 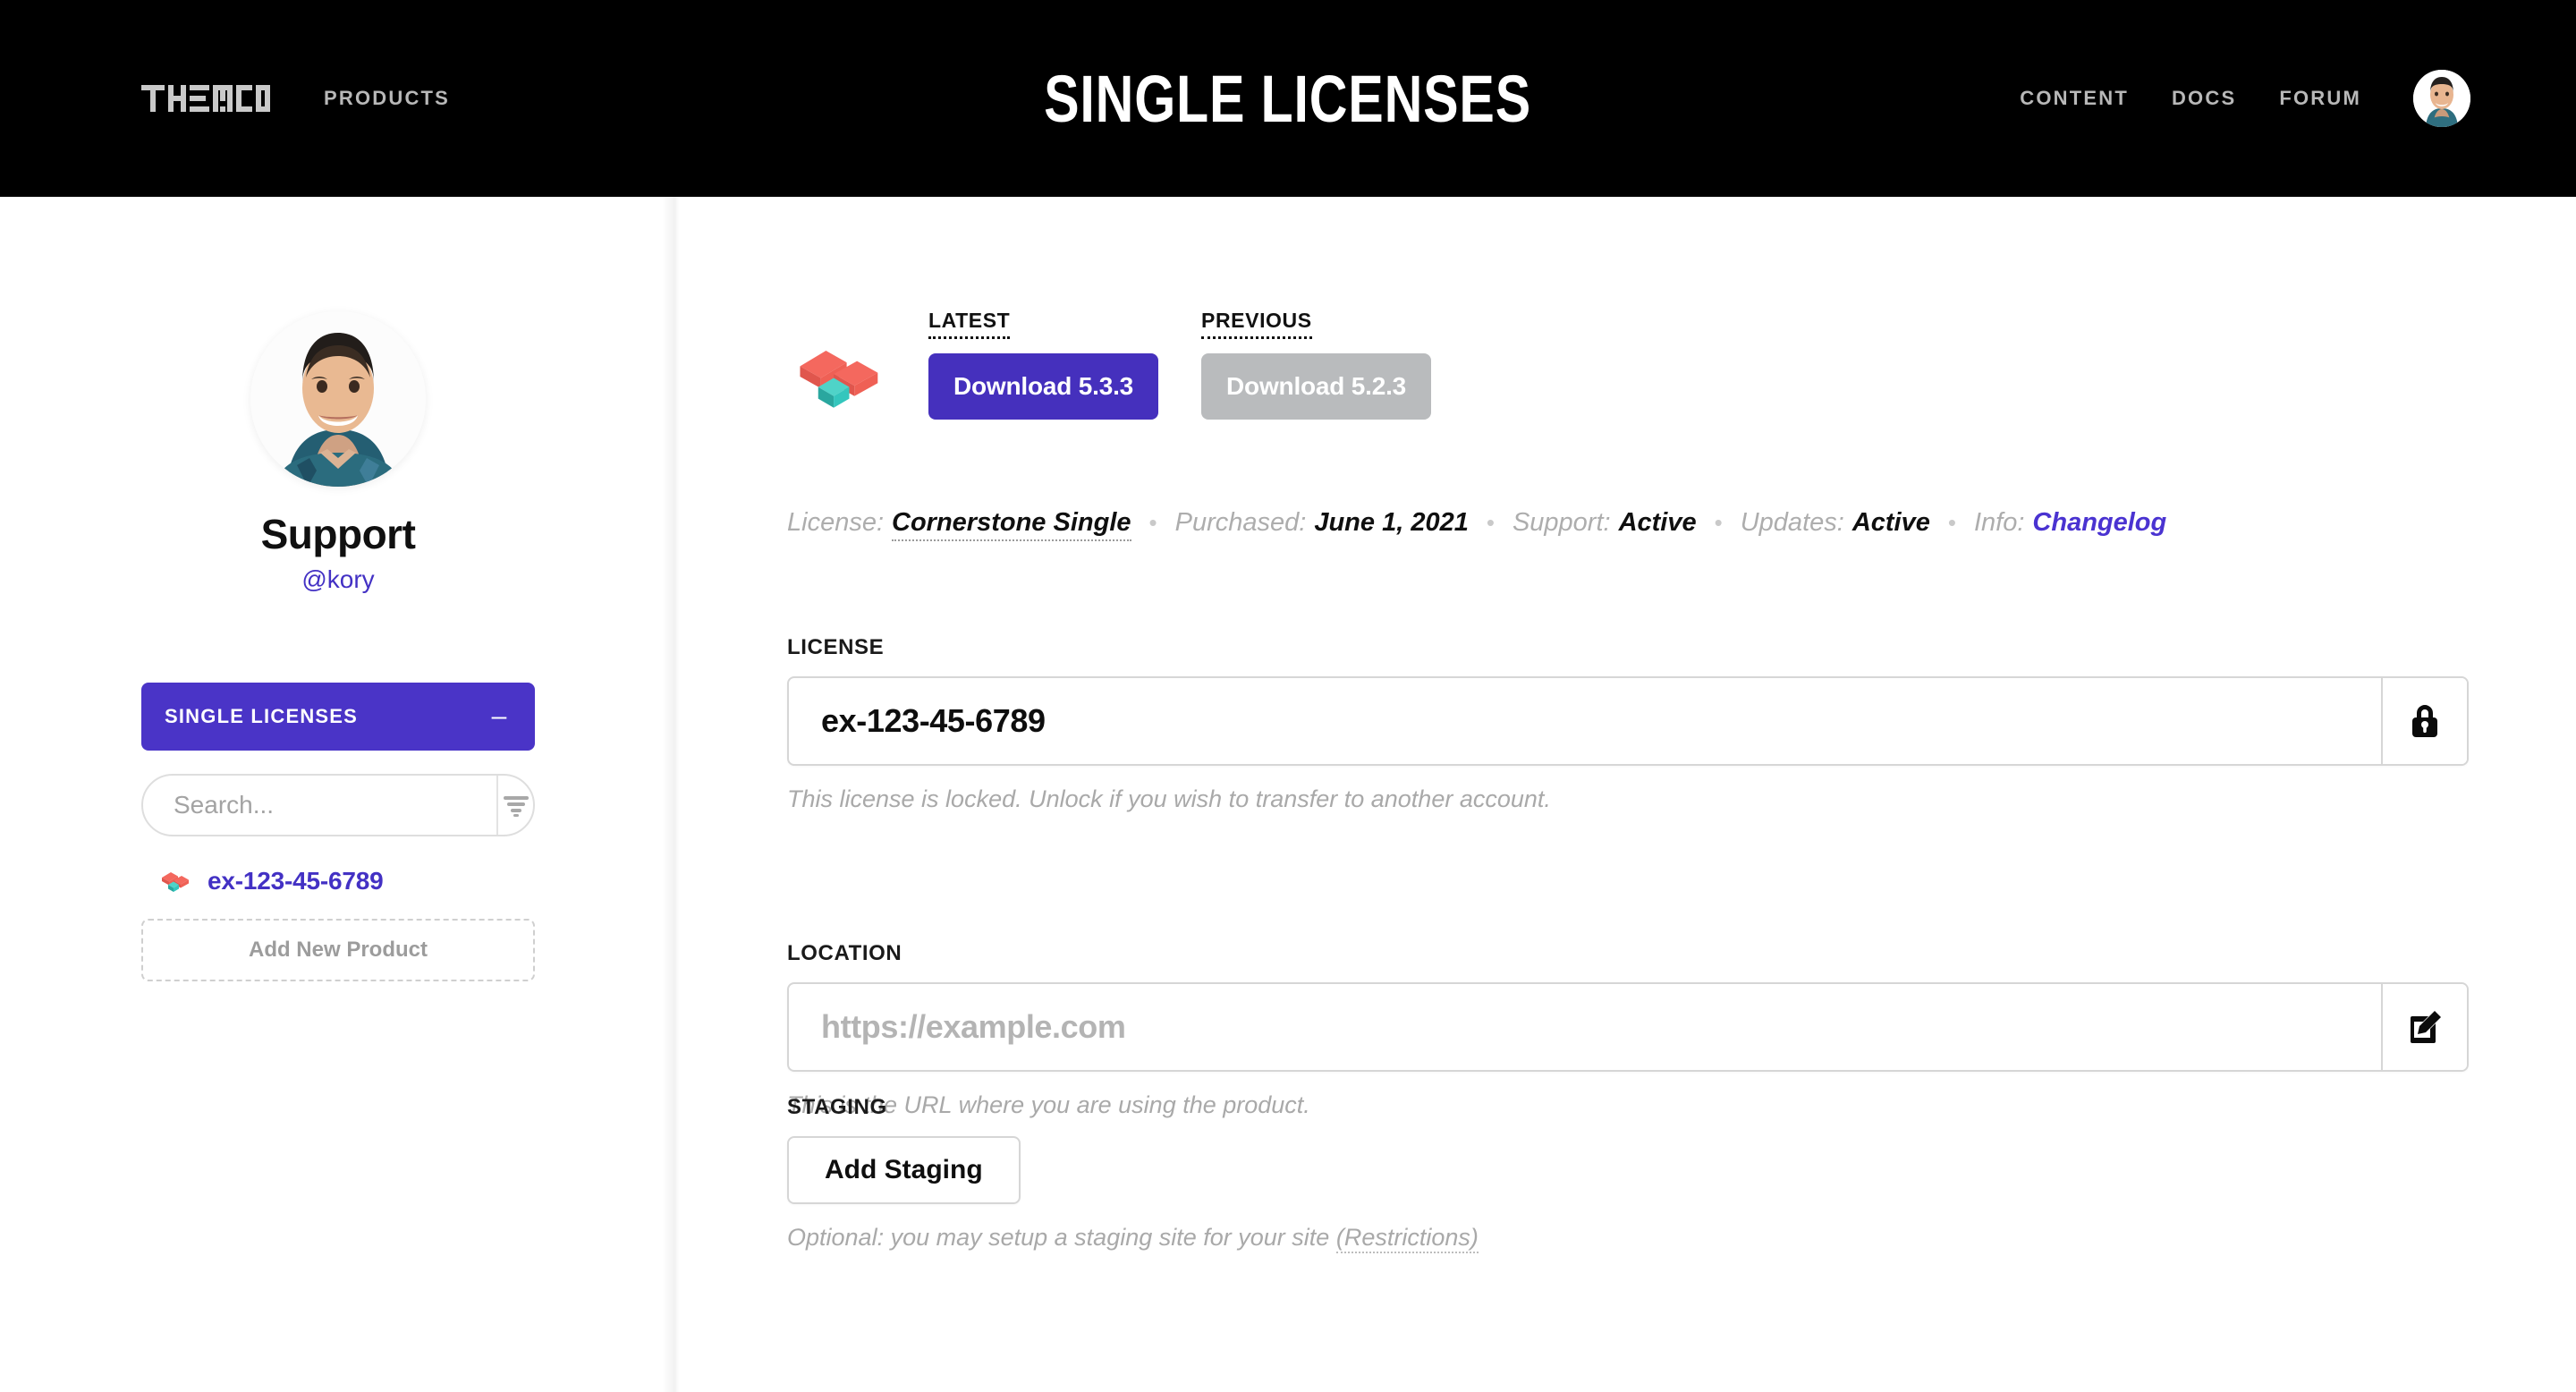 I want to click on list-item-label: ex-123-45-6789, so click(x=296, y=881).